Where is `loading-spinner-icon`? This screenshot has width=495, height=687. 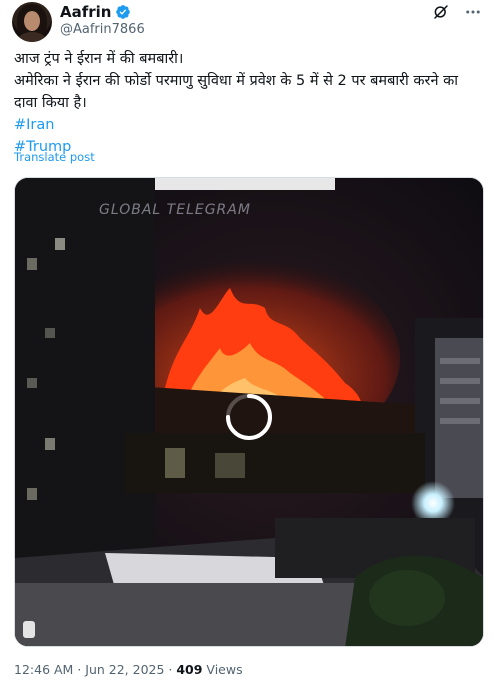 loading-spinner-icon is located at coordinates (249, 417).